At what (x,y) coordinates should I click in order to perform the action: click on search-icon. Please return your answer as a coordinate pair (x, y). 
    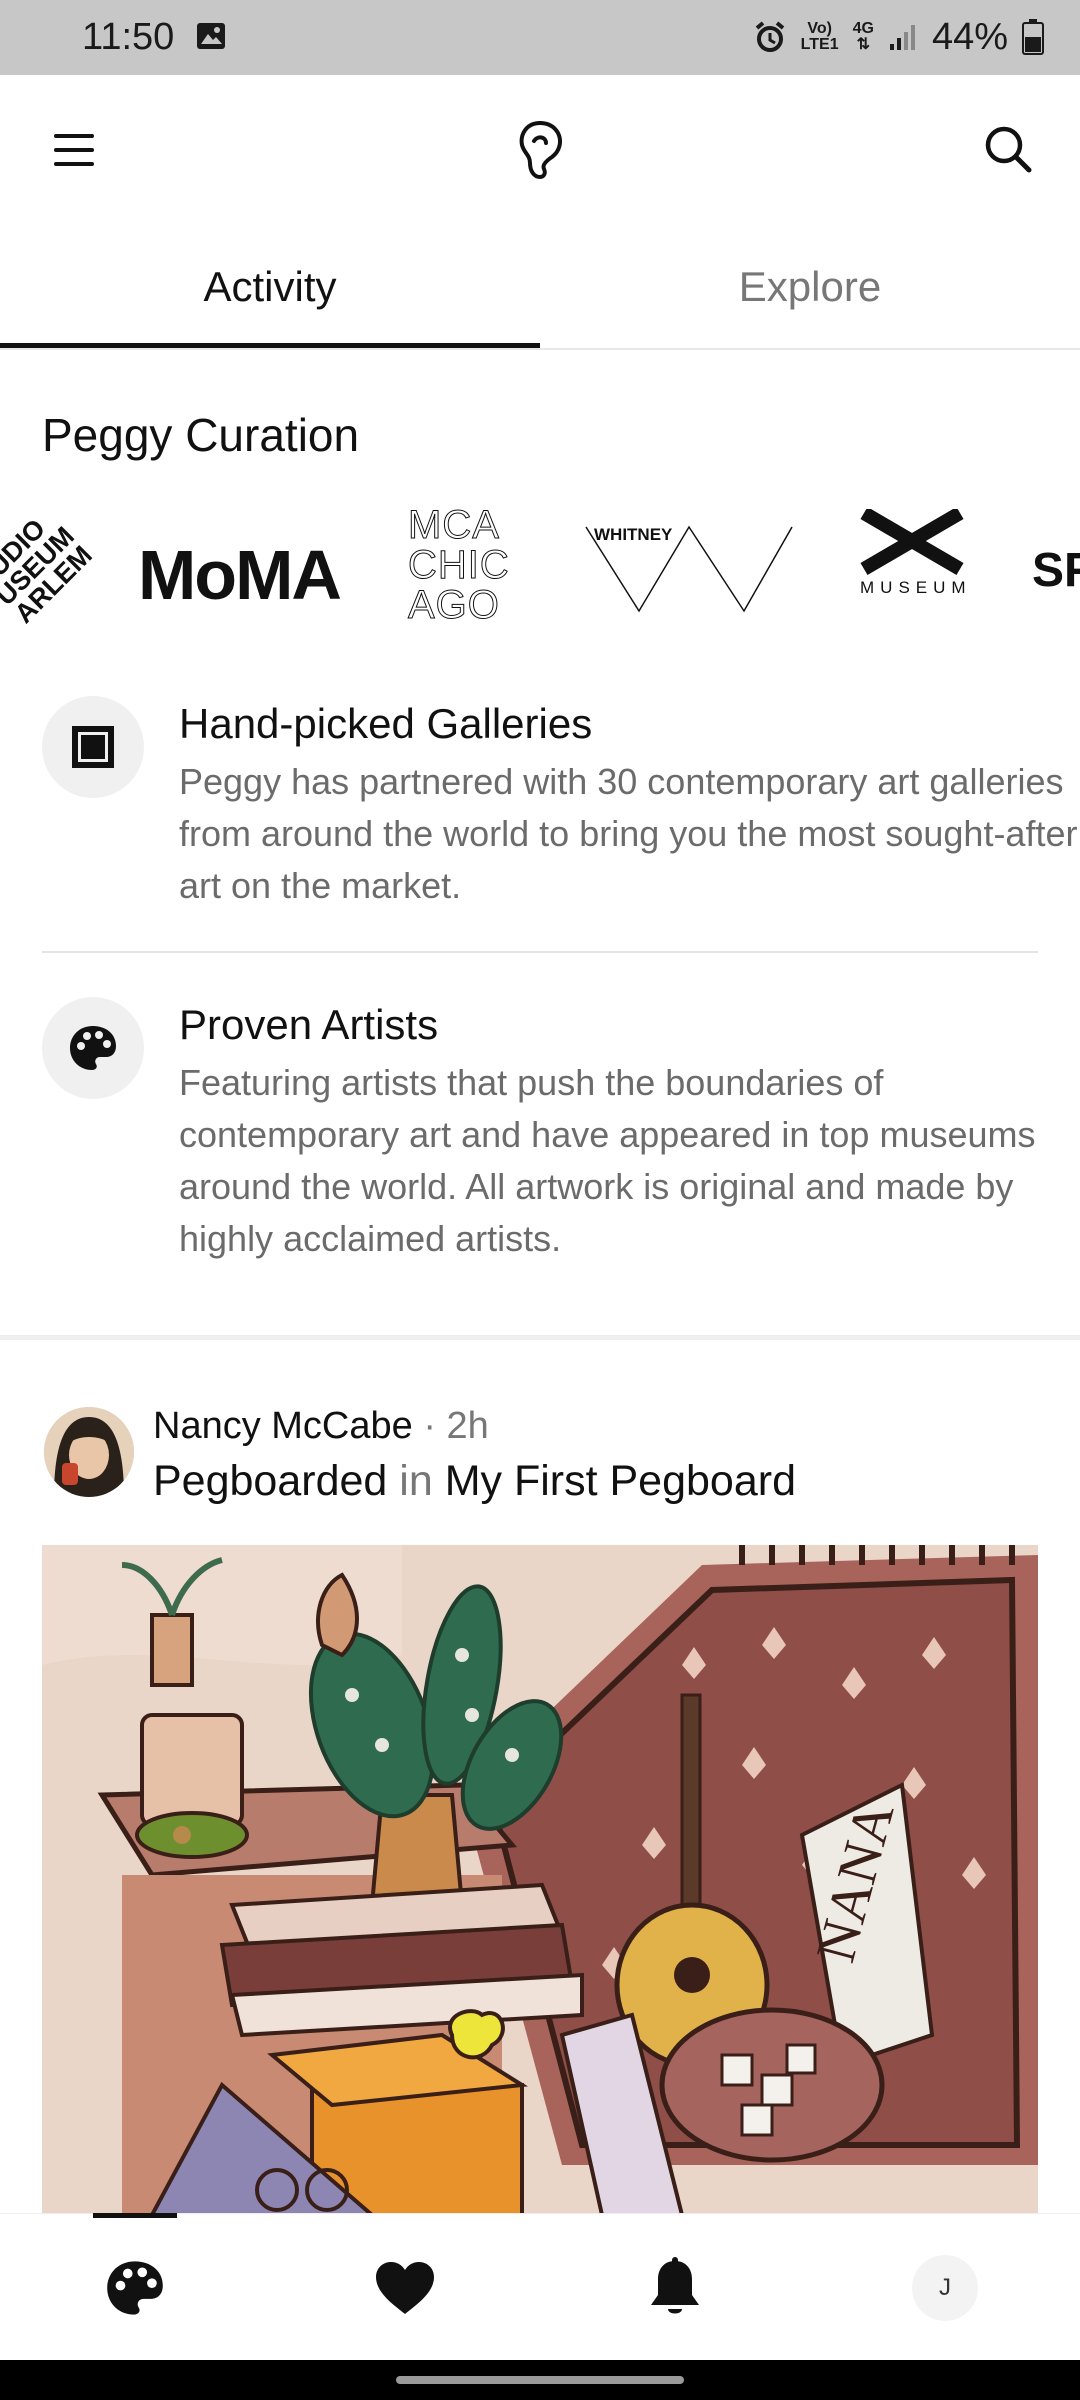
    Looking at the image, I should click on (1008, 149).